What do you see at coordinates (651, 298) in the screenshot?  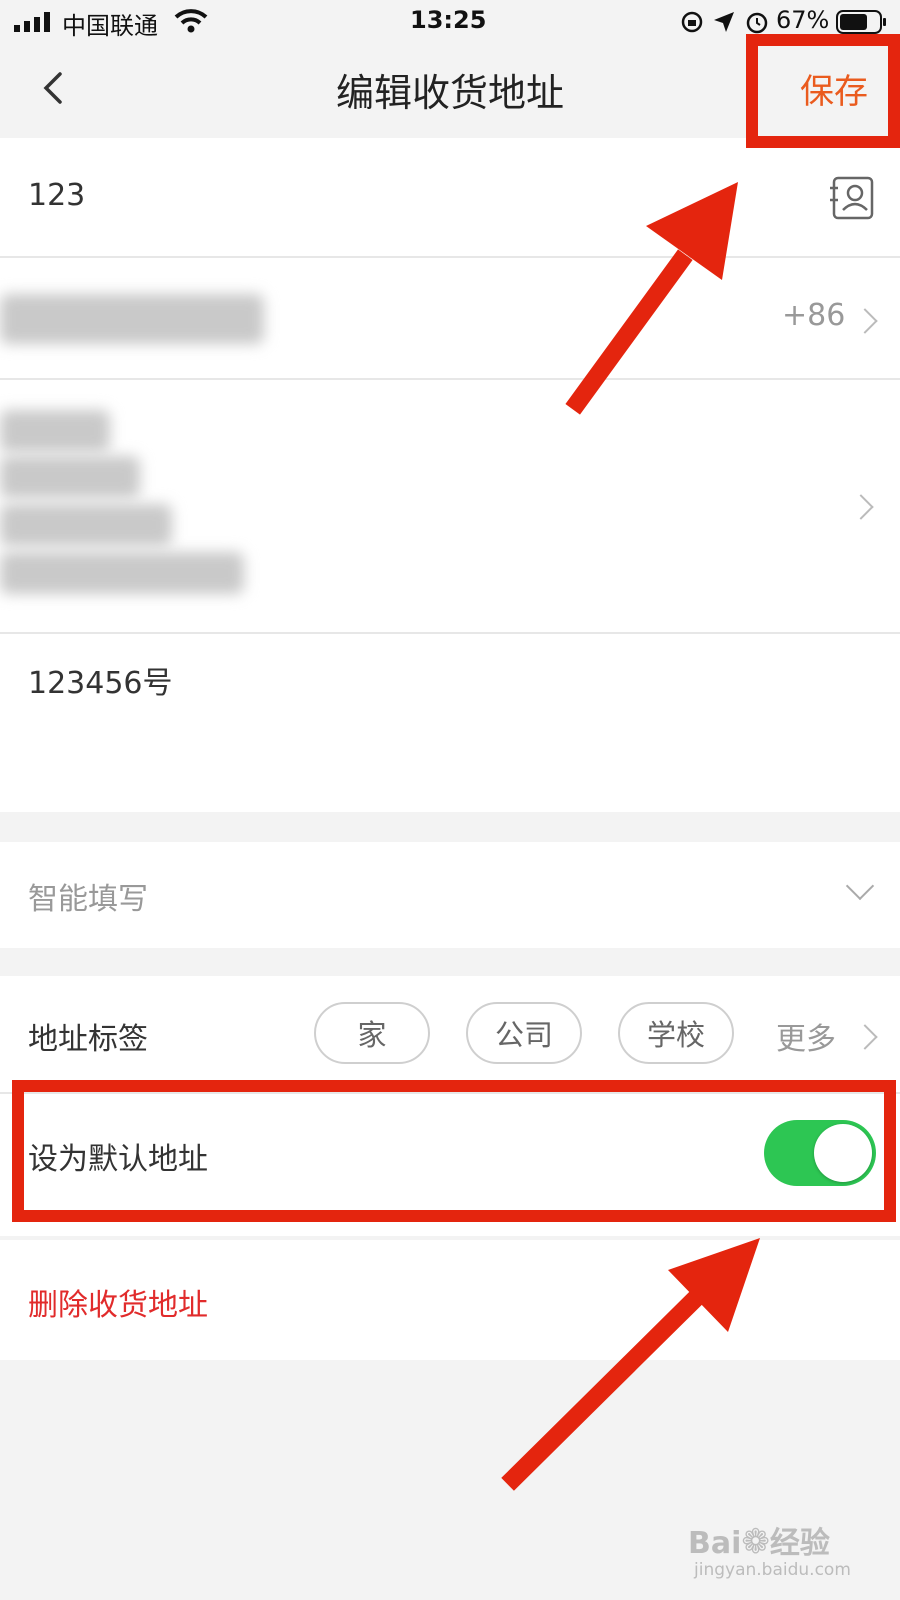 I see `arrow-to-save-icon` at bounding box center [651, 298].